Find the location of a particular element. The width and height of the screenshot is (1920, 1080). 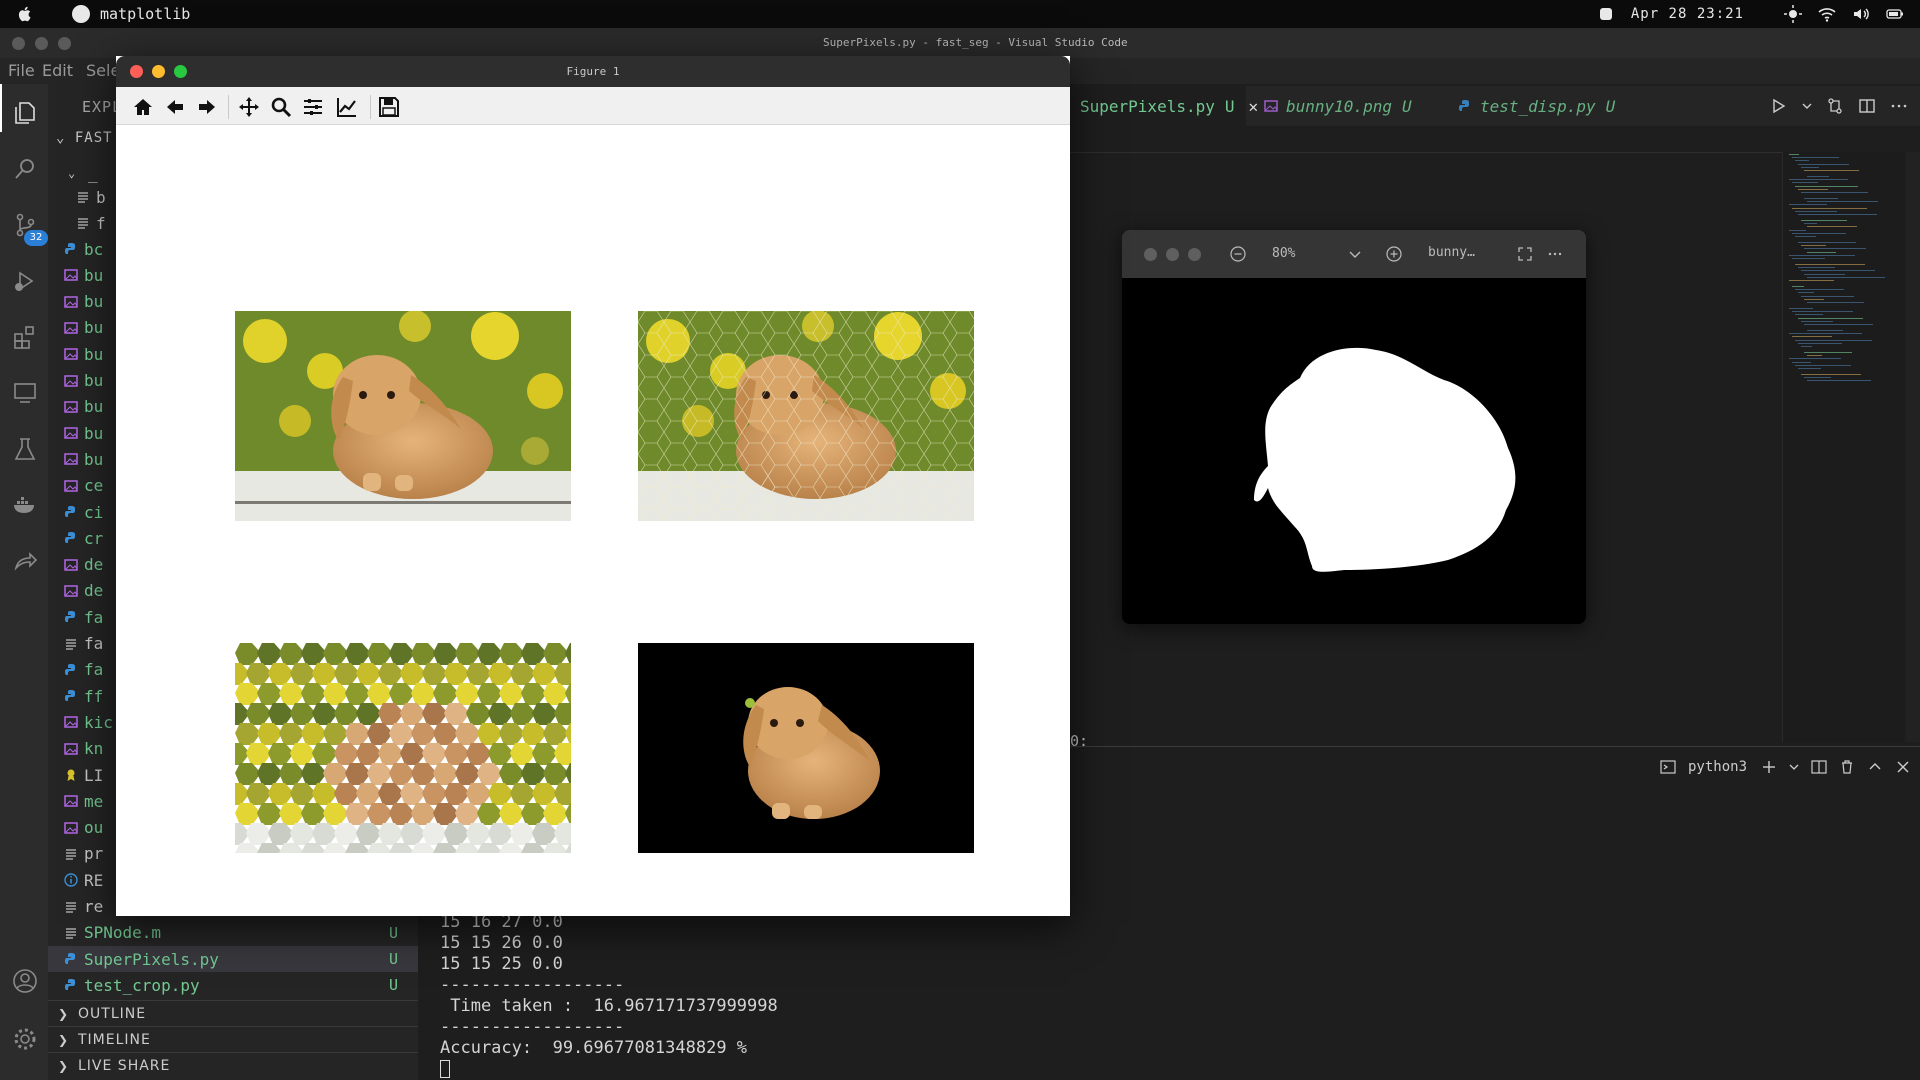

accounts-icon is located at coordinates (25, 981).